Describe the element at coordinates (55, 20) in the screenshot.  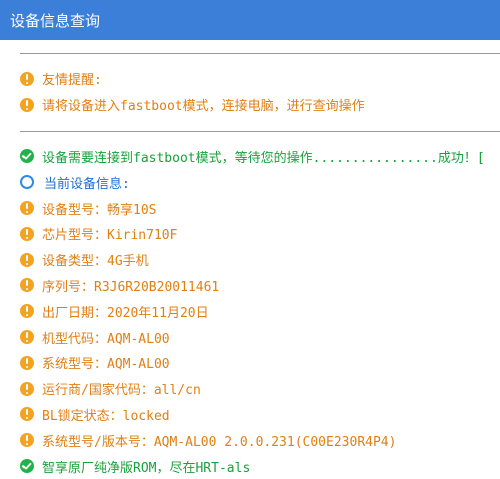
I see `window-title: 设备信息查询` at that location.